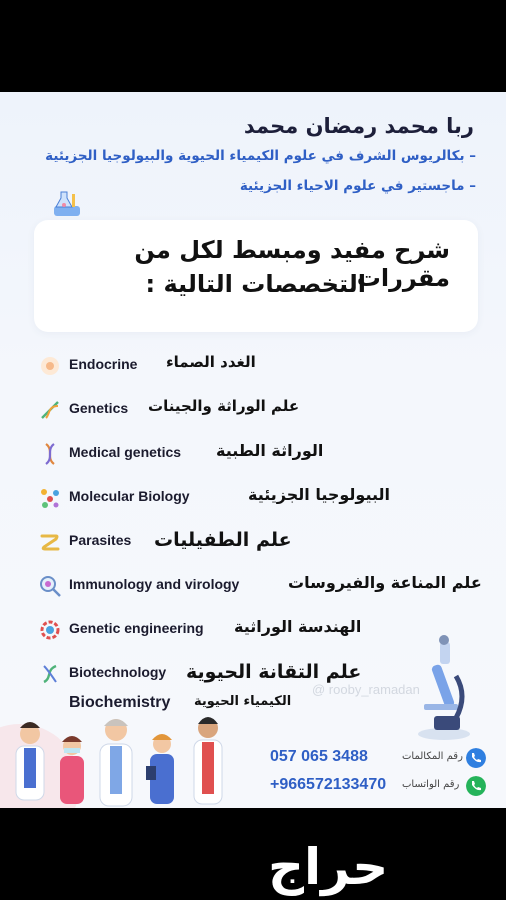 Image resolution: width=506 pixels, height=900 pixels. I want to click on course-en: Genetic engineering, so click(136, 628).